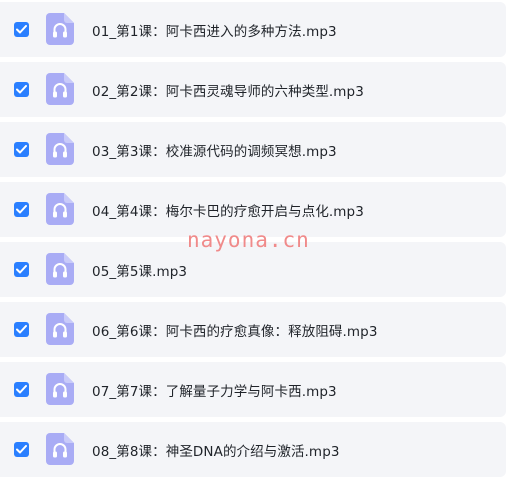 The width and height of the screenshot is (512, 480). I want to click on file-row: 01_第1课：阿卡西进入的多种方法.mp3, so click(253, 29).